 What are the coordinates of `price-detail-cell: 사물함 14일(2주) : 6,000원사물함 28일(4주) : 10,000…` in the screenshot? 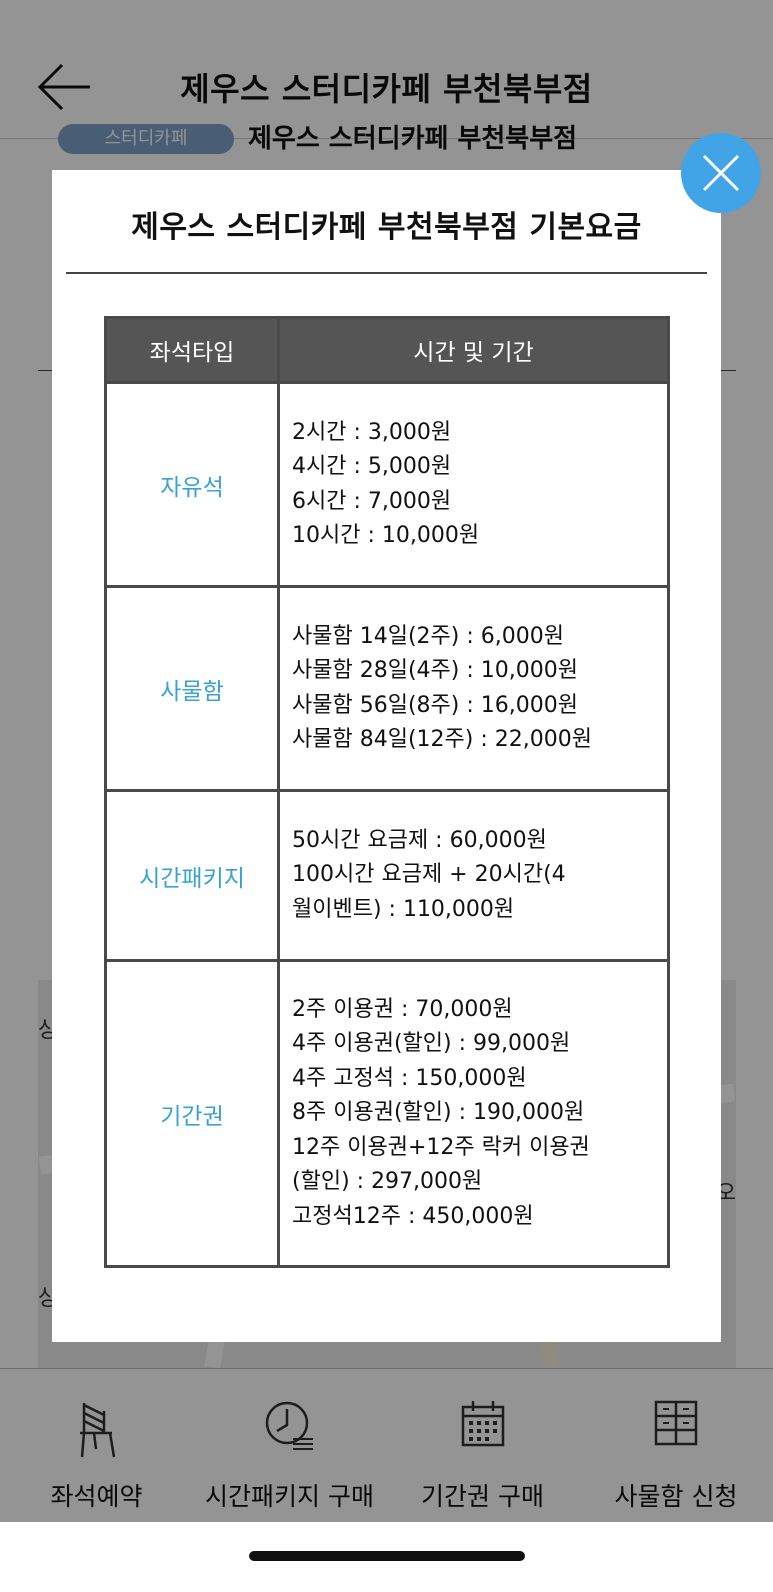 It's located at (473, 688).